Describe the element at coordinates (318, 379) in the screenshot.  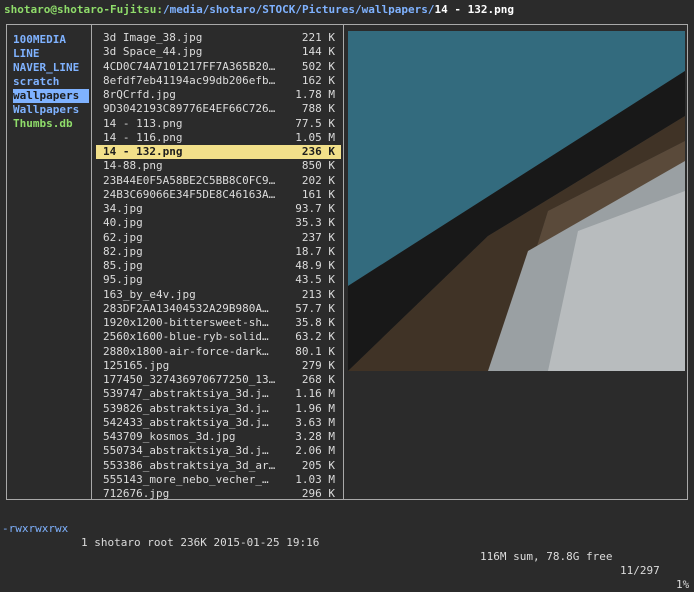
I see `file-size: 268 K` at that location.